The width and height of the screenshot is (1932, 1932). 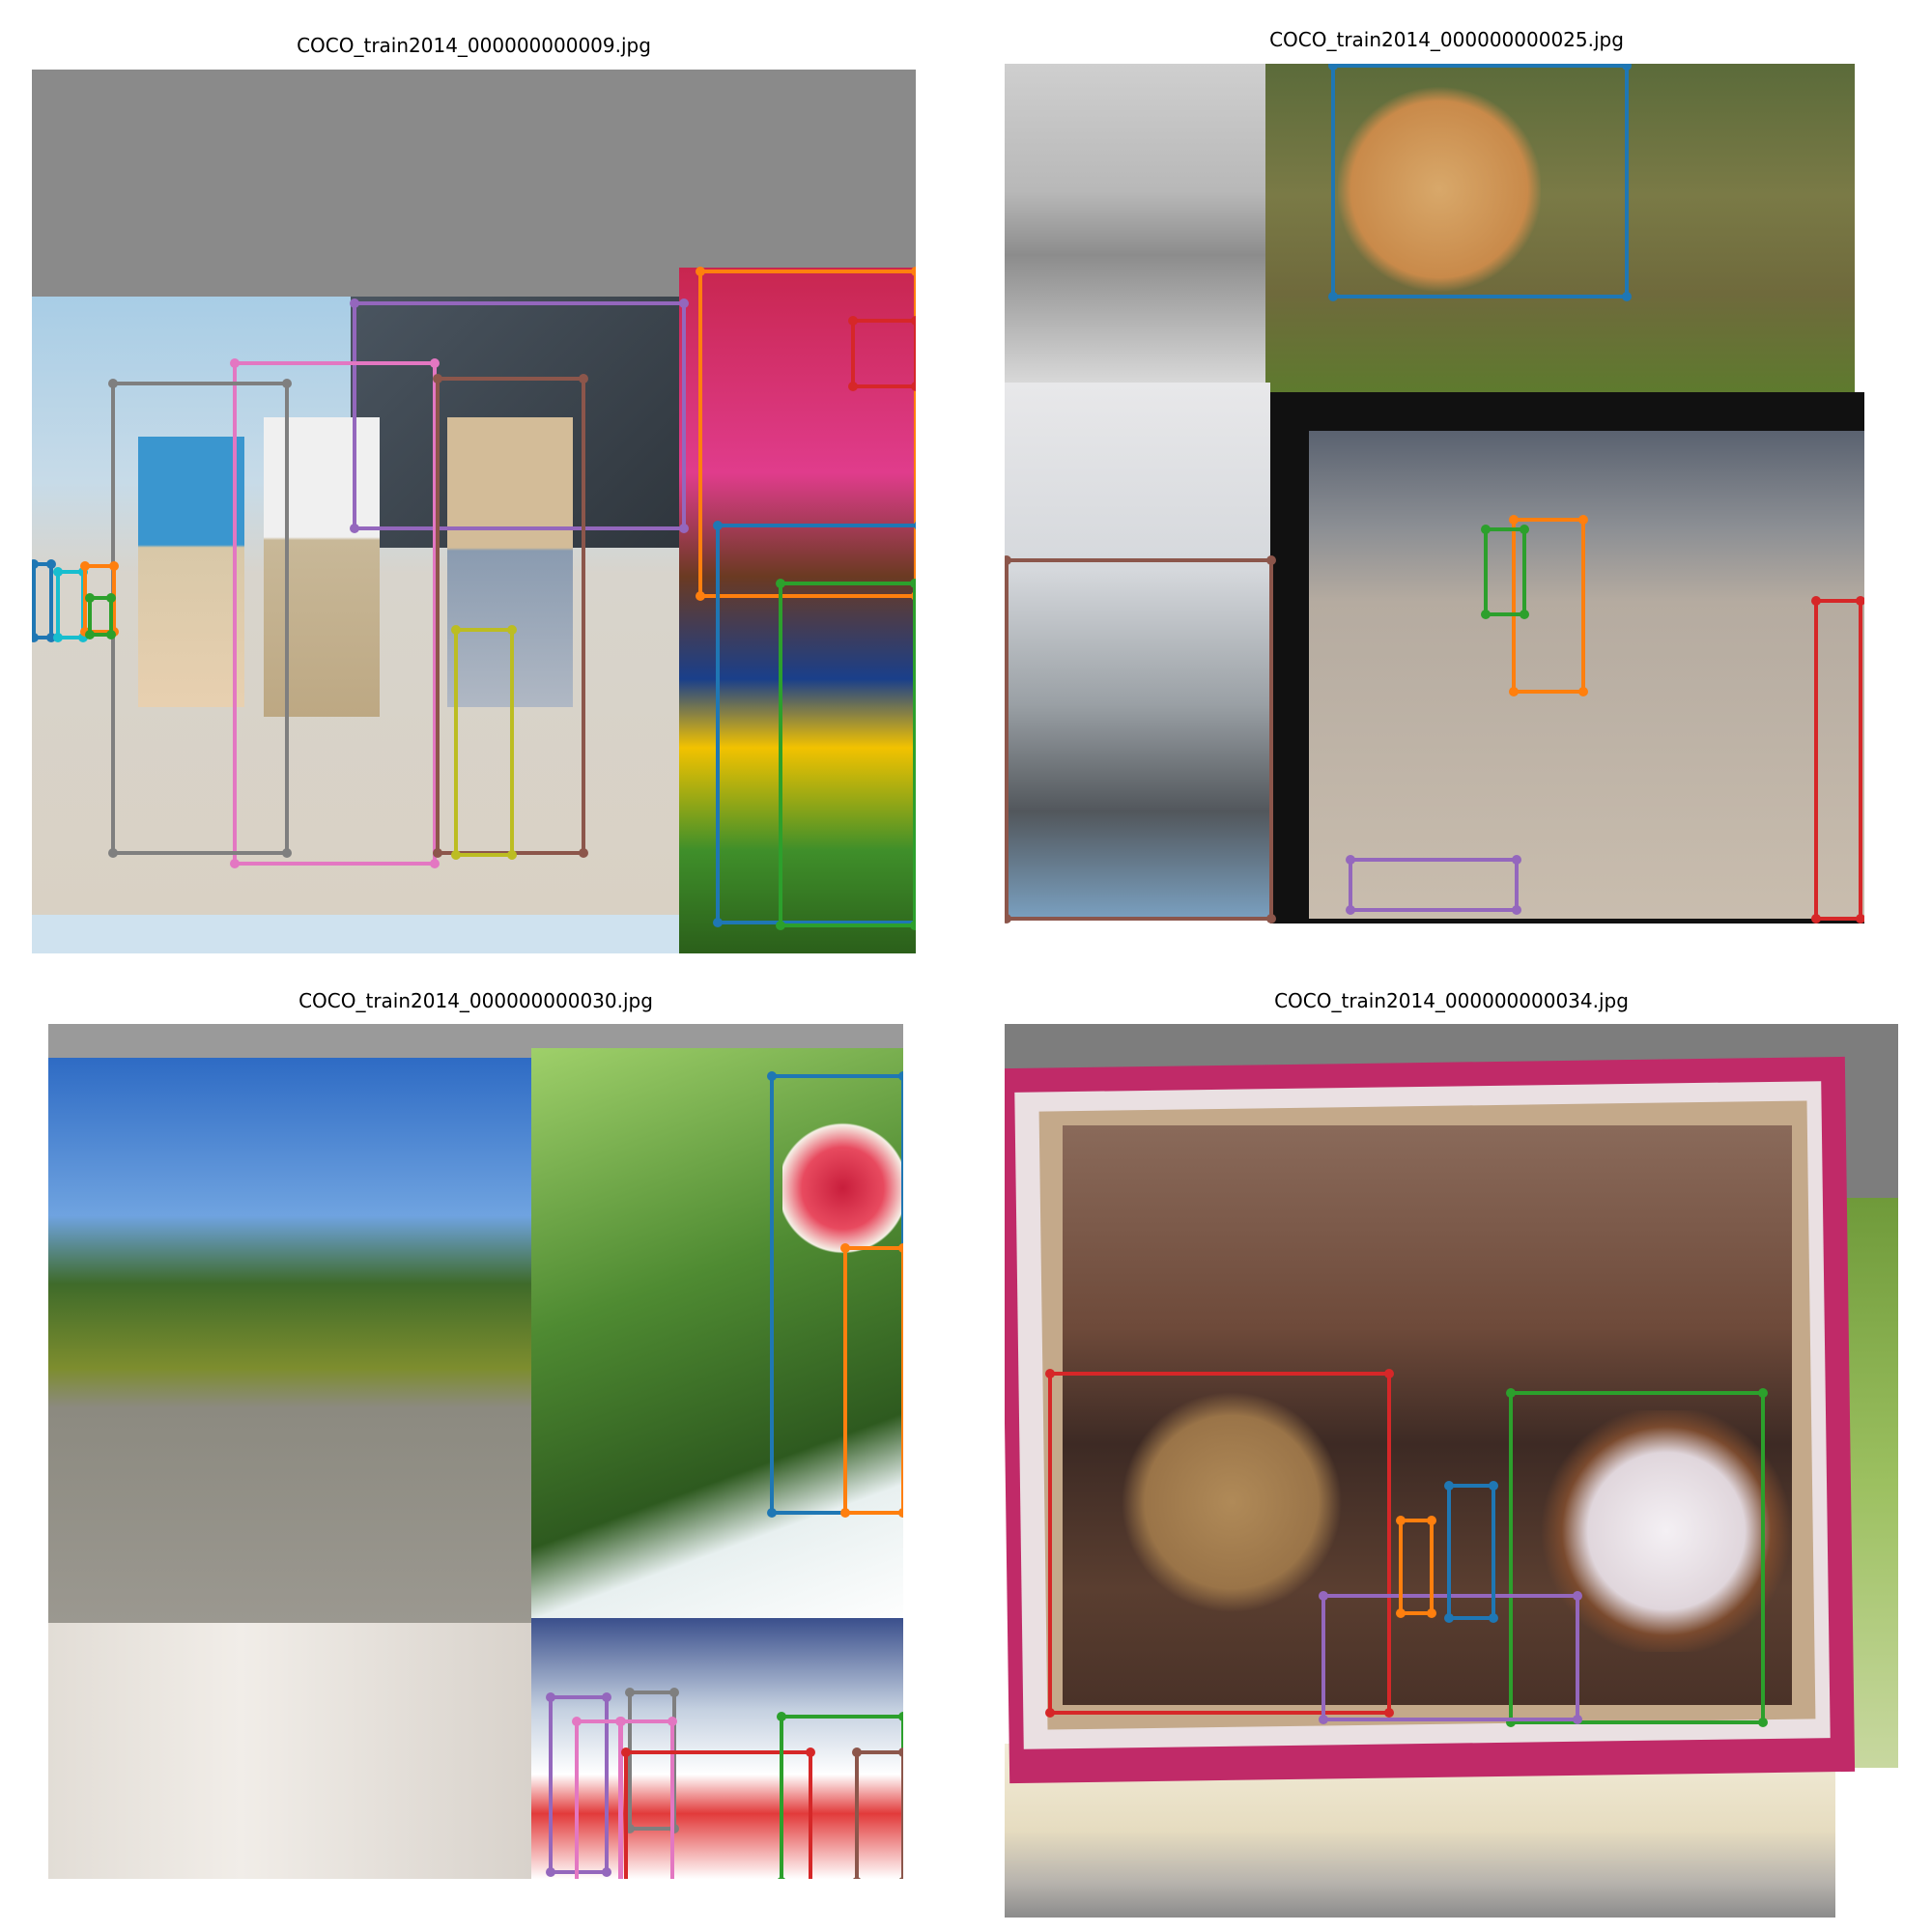 What do you see at coordinates (475, 1000) in the screenshot?
I see `panel-title-3: COCO_train2014_000000000030.jpg` at bounding box center [475, 1000].